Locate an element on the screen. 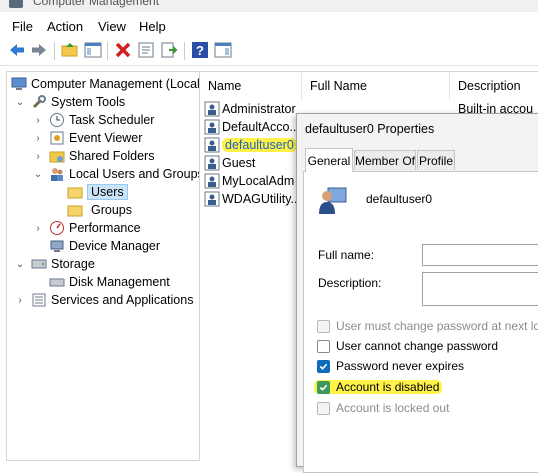  highlight: Account is disabled is located at coordinates (378, 387).